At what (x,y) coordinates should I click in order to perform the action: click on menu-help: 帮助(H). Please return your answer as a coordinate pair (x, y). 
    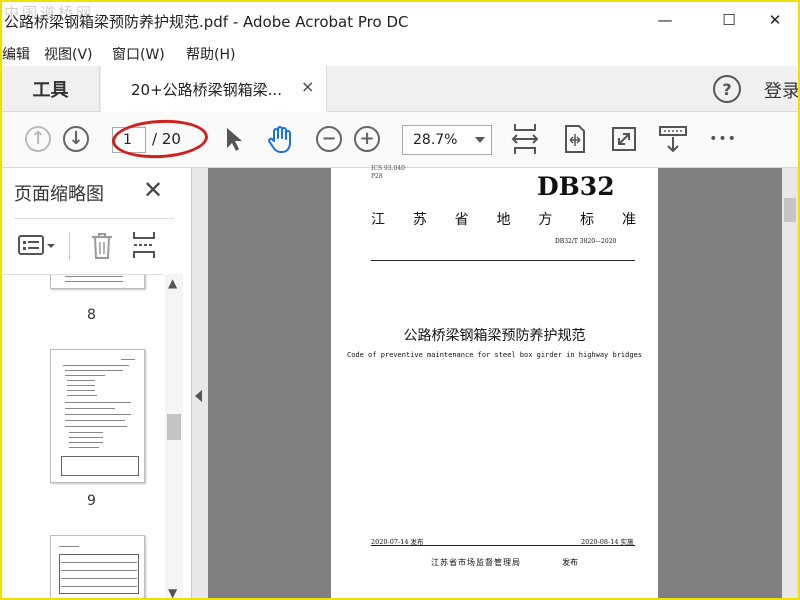
    Looking at the image, I should click on (210, 54).